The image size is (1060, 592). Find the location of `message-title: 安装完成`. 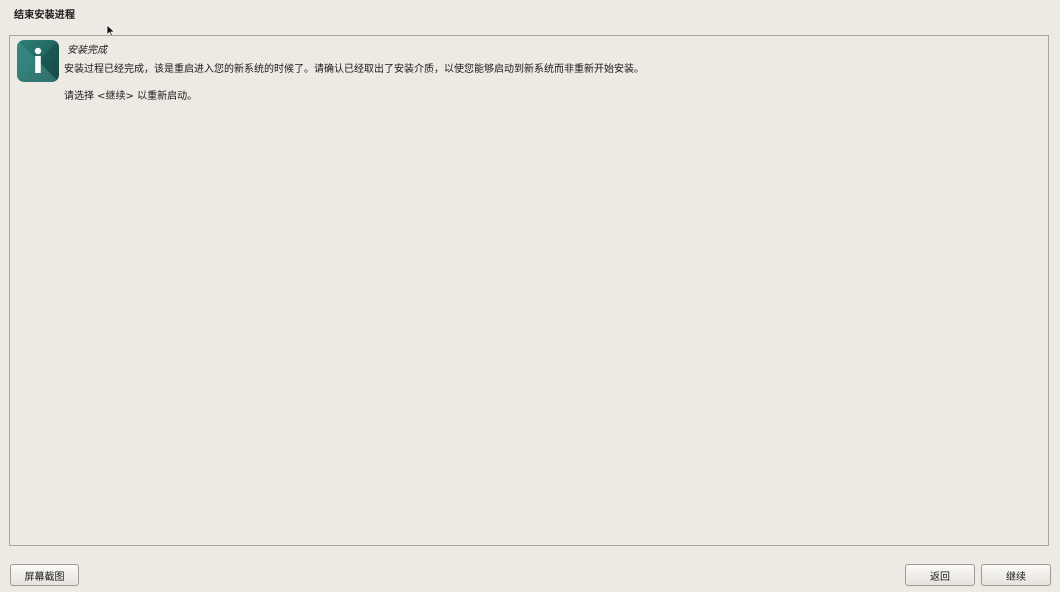

message-title: 安装完成 is located at coordinates (87, 50).